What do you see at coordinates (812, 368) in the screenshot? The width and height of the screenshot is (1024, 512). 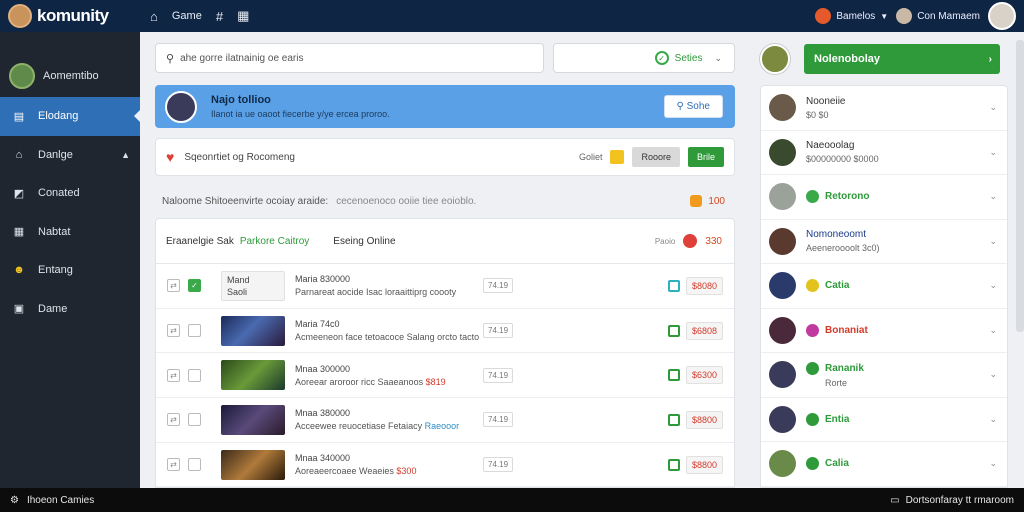 I see `status-dot-icon` at bounding box center [812, 368].